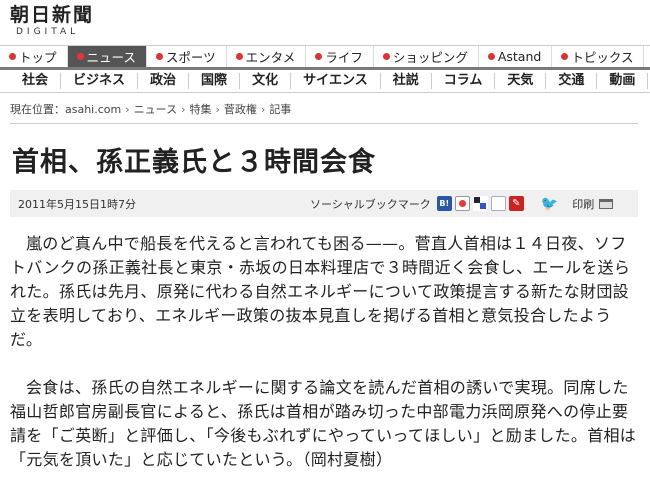  I want to click on print-label: 印刷, so click(583, 204).